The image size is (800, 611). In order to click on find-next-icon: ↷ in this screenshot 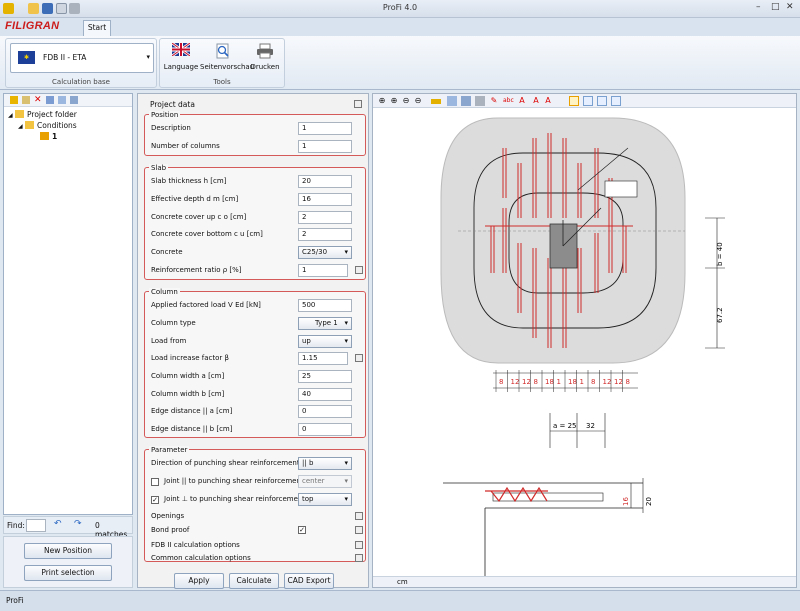, I will do `click(78, 524)`.